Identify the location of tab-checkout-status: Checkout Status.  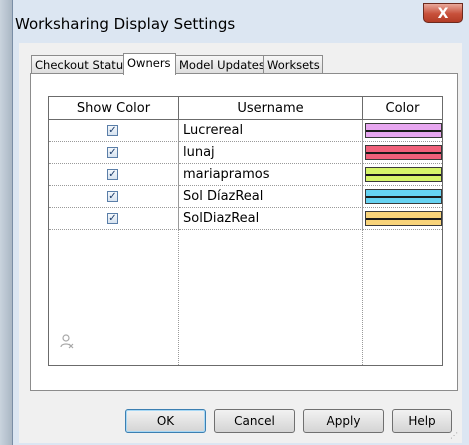
(80, 64).